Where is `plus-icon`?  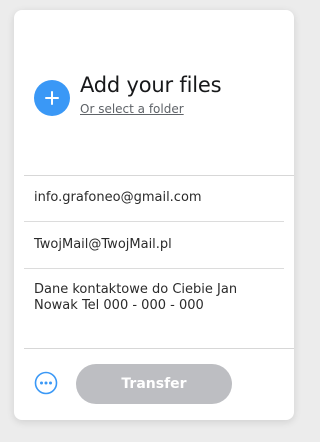 plus-icon is located at coordinates (52, 98).